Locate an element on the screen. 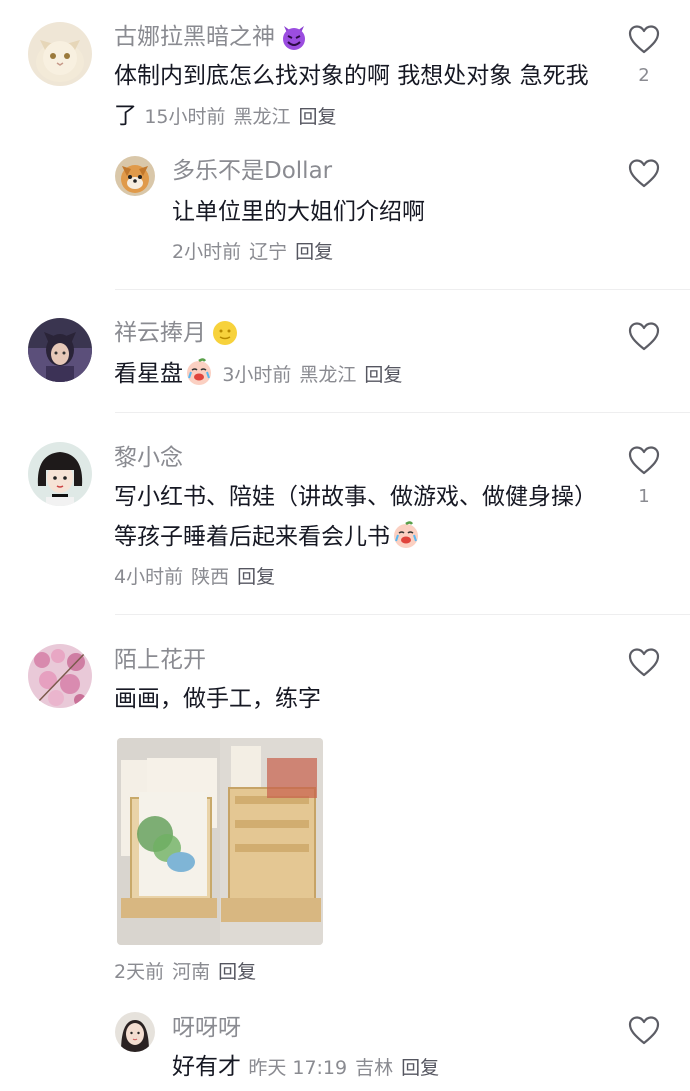  comment-text: 让单位里的大姐们介绍啊 is located at coordinates (298, 212).